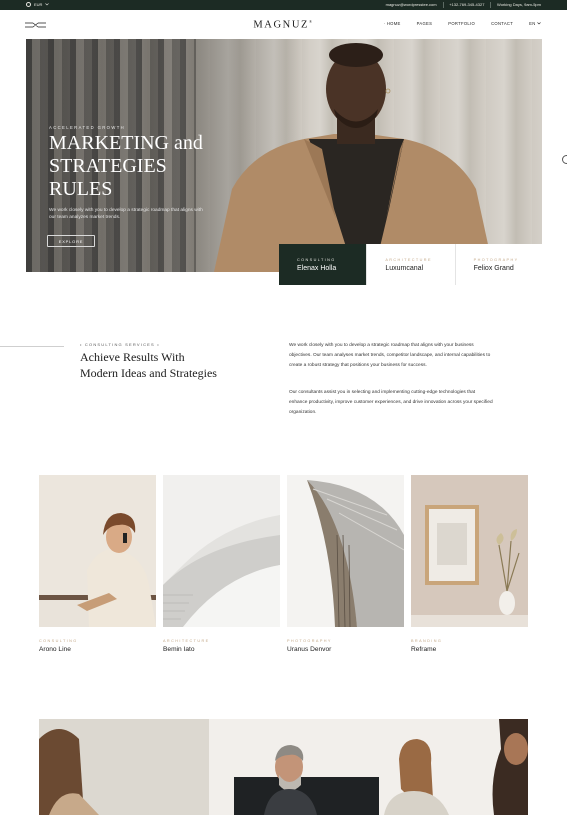  What do you see at coordinates (32, 346) in the screenshot?
I see `decorative-line` at bounding box center [32, 346].